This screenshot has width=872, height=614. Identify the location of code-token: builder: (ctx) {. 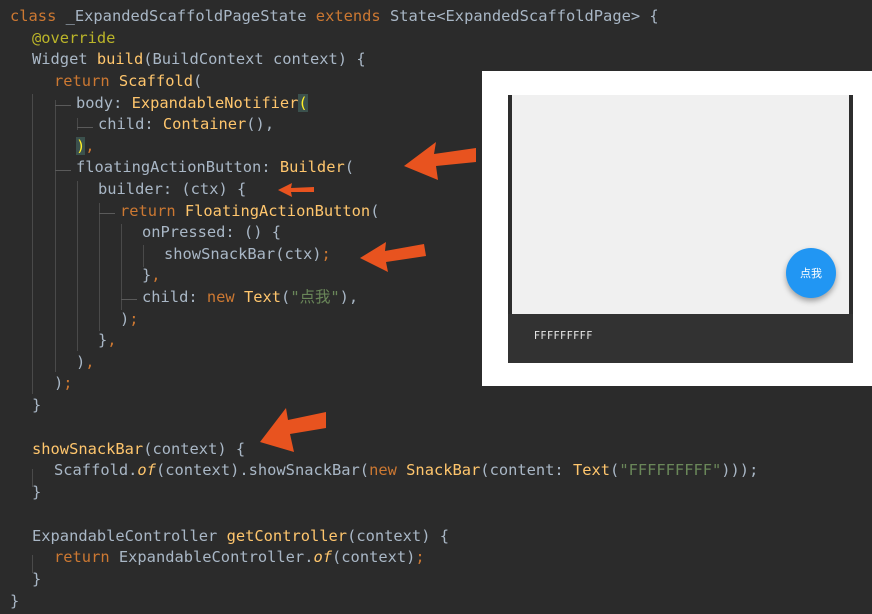
(172, 189).